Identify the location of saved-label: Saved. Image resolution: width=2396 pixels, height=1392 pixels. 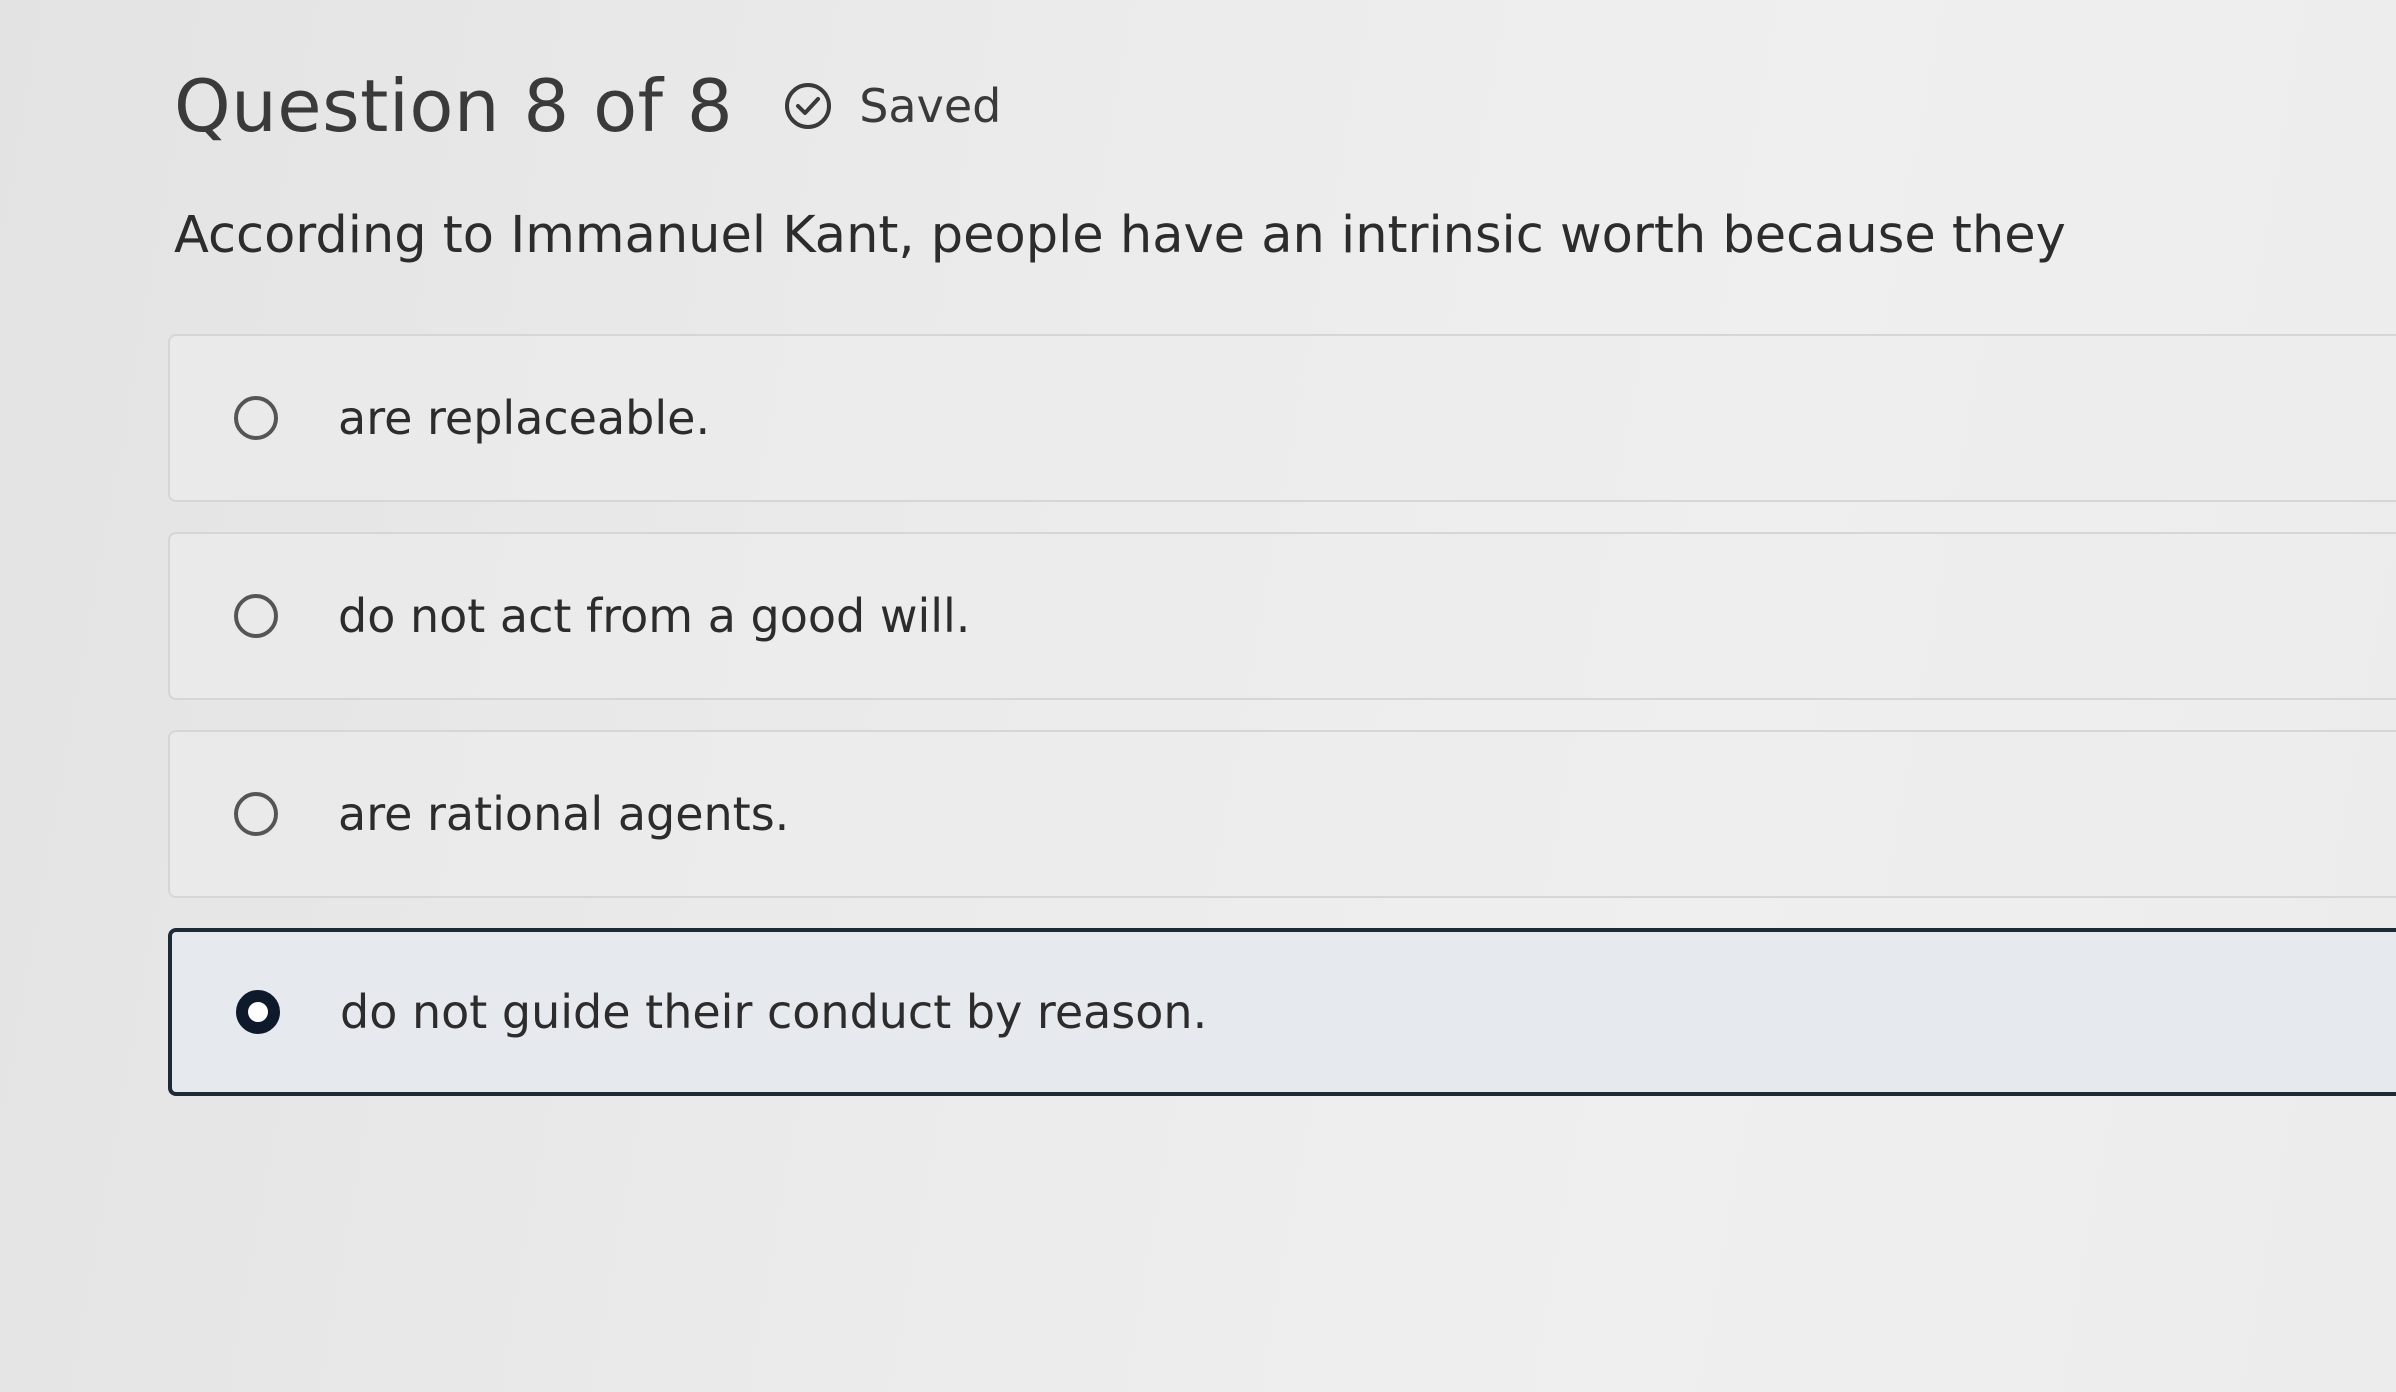
(930, 106).